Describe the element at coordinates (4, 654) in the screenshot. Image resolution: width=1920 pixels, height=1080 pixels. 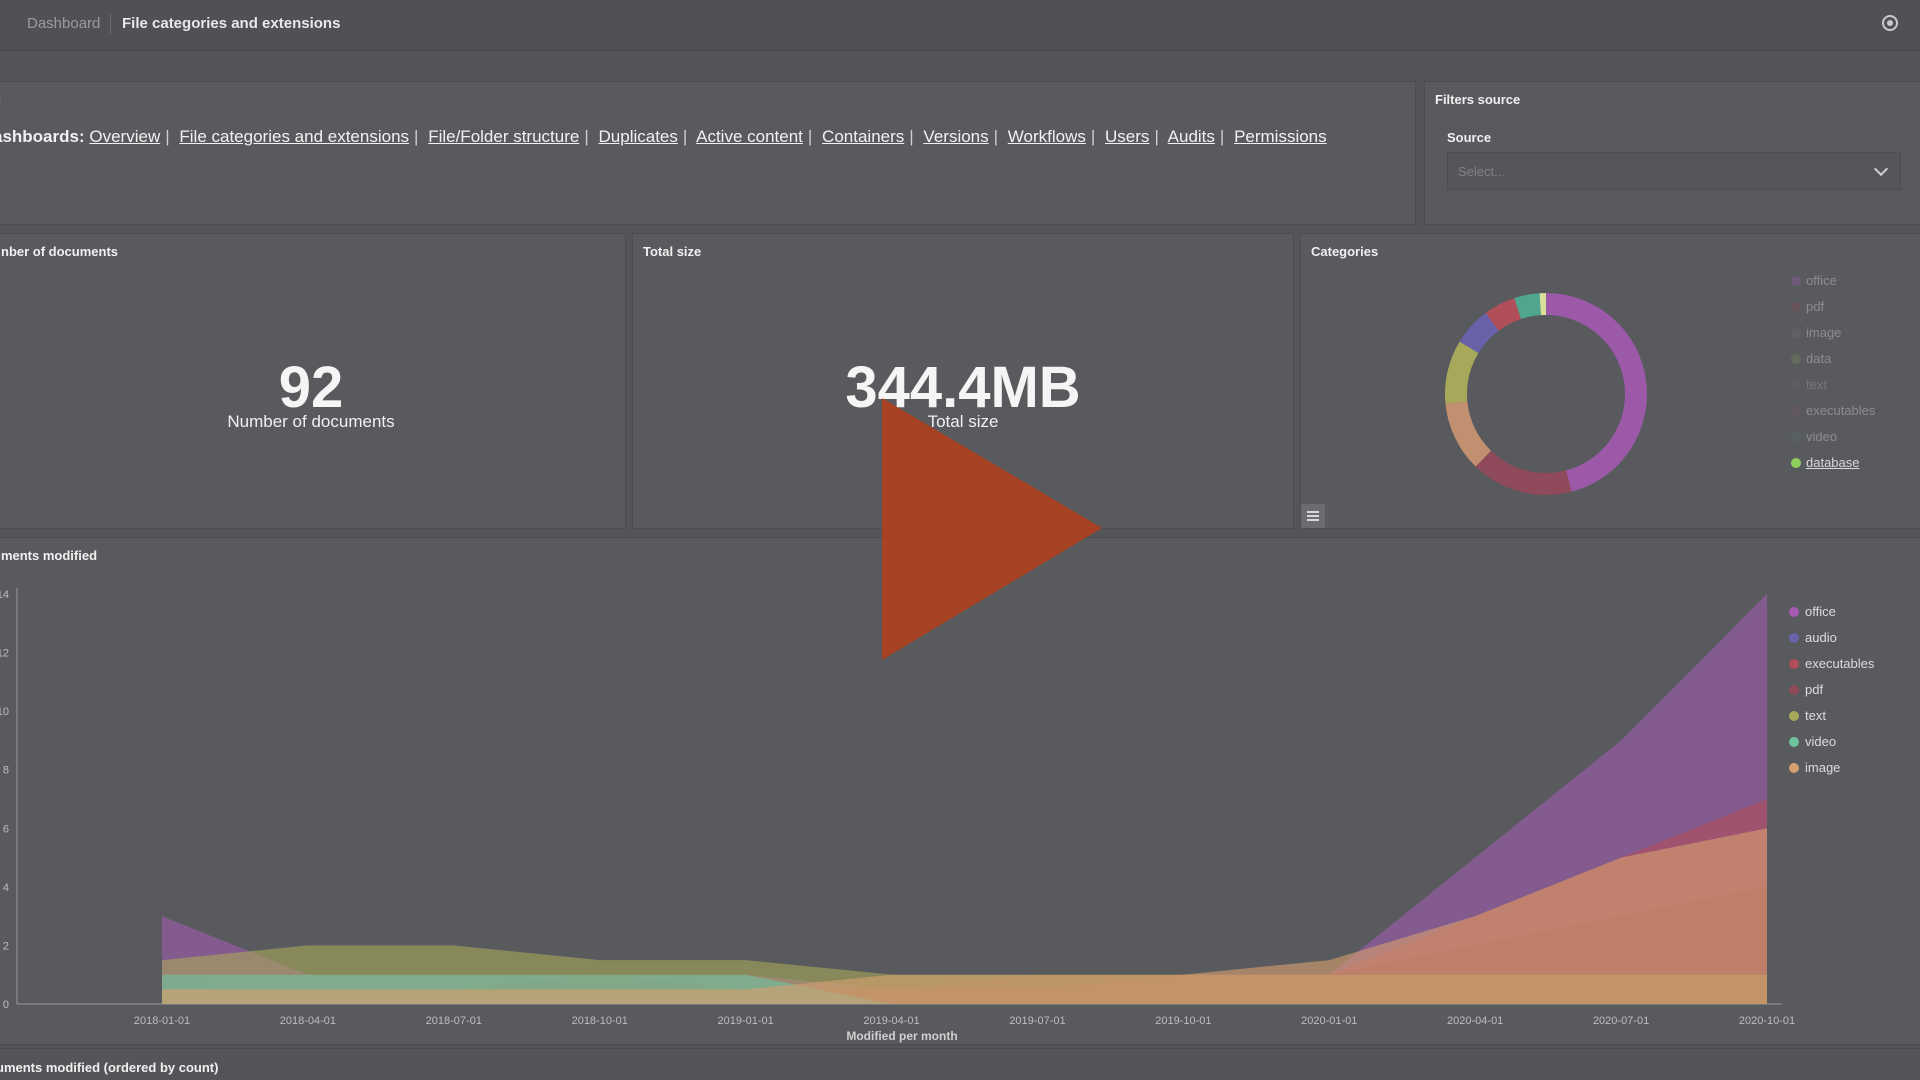
I see `y-tick-label: 12` at that location.